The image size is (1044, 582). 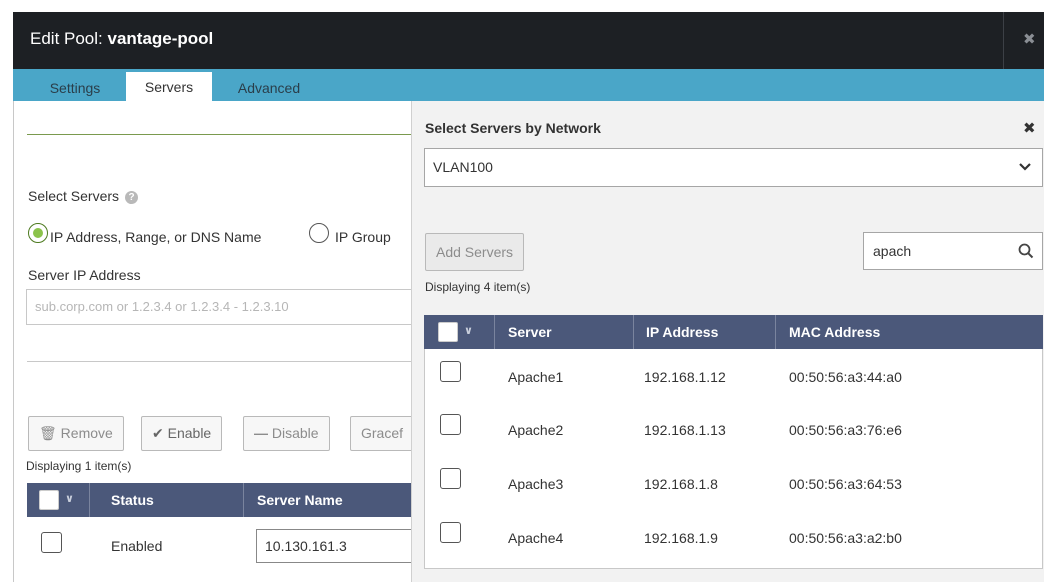 What do you see at coordinates (513, 128) in the screenshot?
I see `panel-heading: Select Servers by Network` at bounding box center [513, 128].